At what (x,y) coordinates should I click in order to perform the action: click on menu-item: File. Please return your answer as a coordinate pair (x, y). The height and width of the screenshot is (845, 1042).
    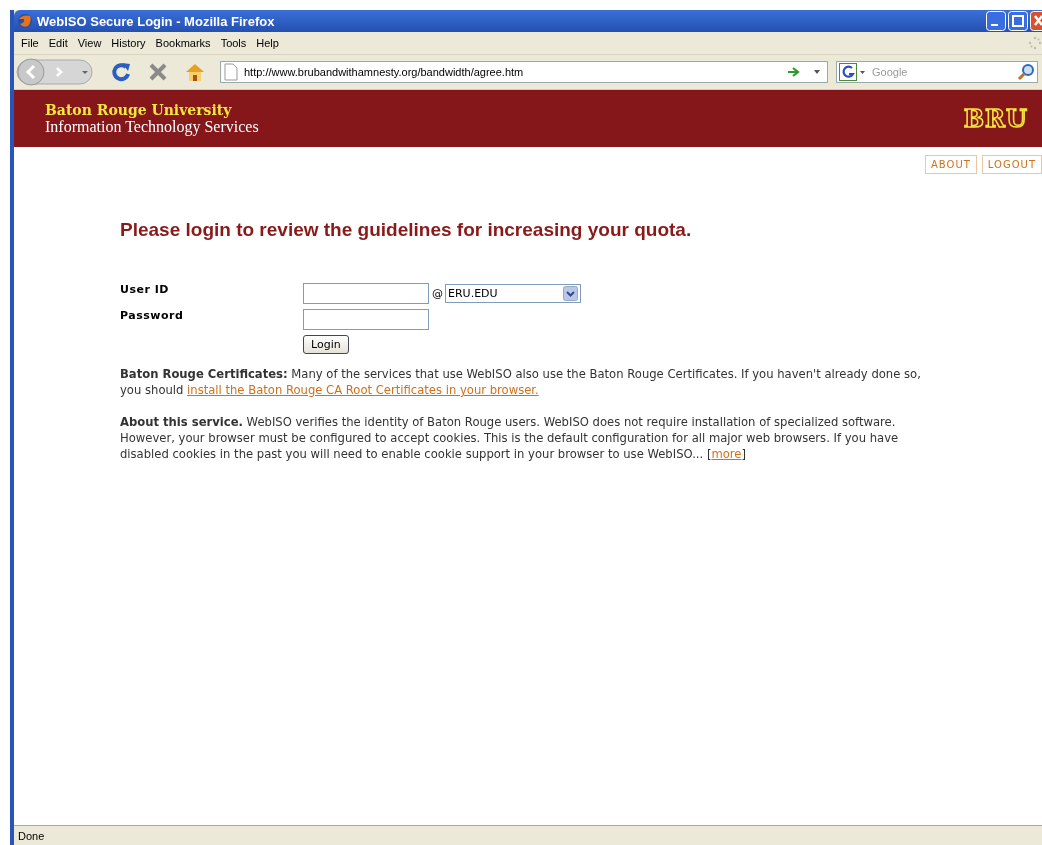
    Looking at the image, I should click on (30, 43).